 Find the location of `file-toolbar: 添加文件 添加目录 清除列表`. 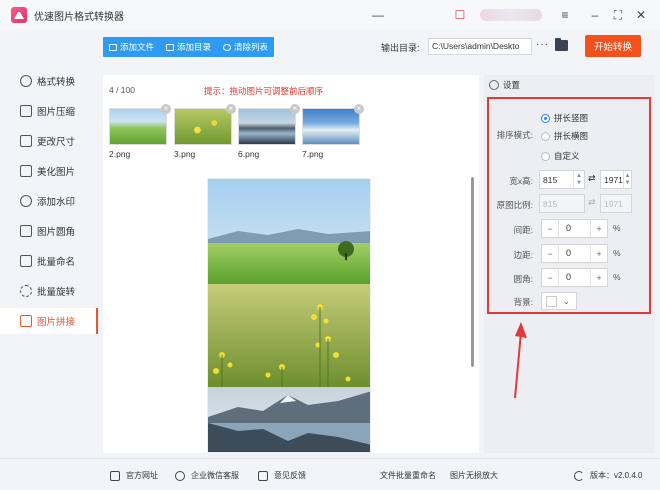

file-toolbar: 添加文件 添加目录 清除列表 is located at coordinates (189, 47).